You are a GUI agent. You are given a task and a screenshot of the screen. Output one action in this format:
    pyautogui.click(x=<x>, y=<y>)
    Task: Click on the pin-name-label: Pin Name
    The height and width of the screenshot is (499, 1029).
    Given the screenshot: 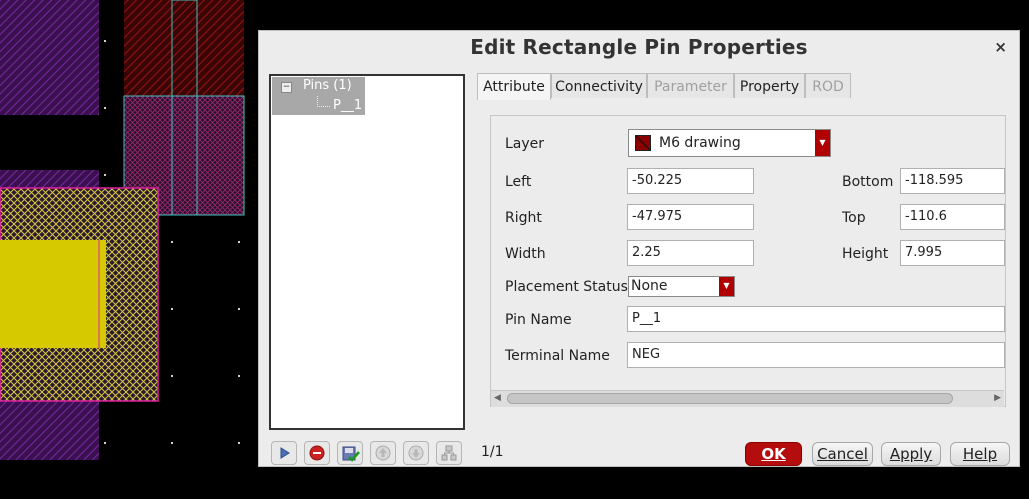 What is the action you would take?
    pyautogui.click(x=538, y=320)
    